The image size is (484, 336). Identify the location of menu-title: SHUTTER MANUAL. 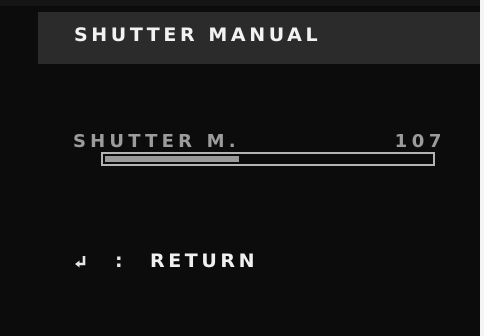
(198, 35).